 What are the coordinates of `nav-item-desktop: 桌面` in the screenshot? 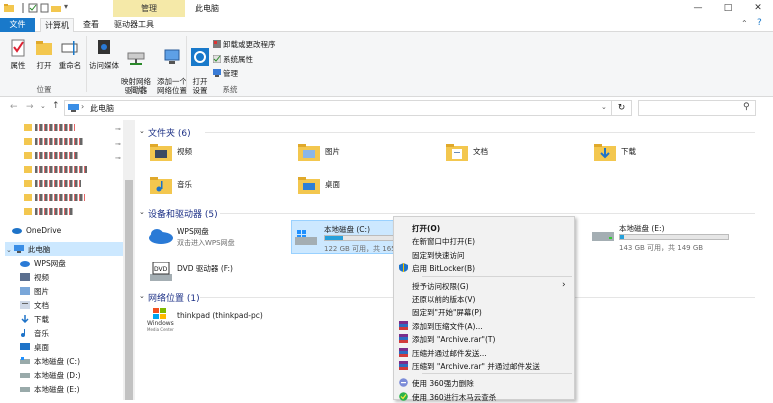 It's located at (34, 347).